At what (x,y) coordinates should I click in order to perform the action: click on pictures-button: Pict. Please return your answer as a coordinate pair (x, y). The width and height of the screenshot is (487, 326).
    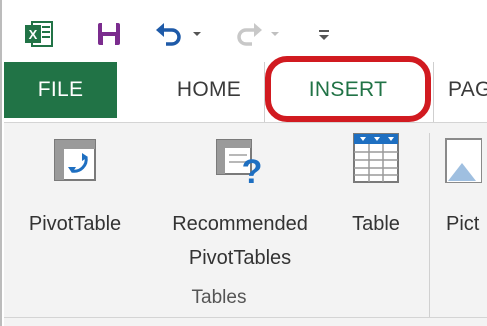
    Looking at the image, I should click on (461, 208).